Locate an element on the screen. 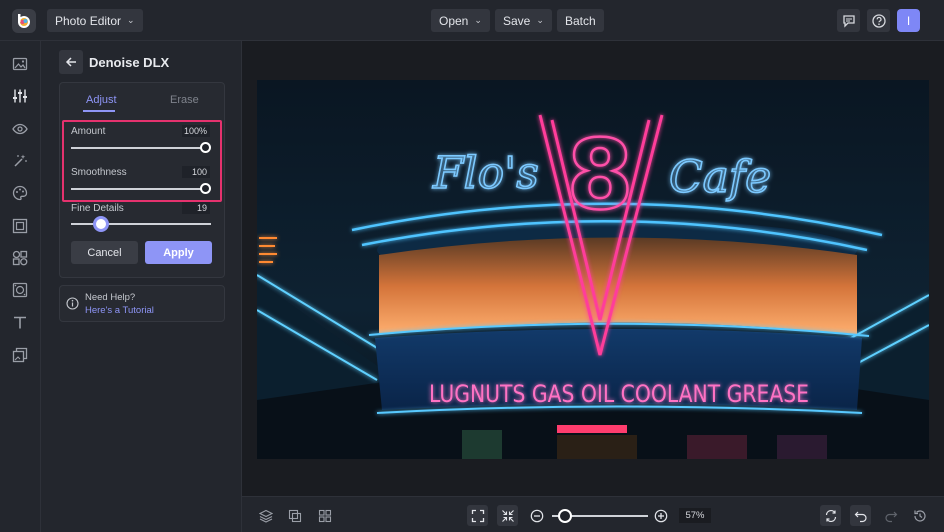 This screenshot has width=944, height=532. save-label: Save is located at coordinates (517, 20).